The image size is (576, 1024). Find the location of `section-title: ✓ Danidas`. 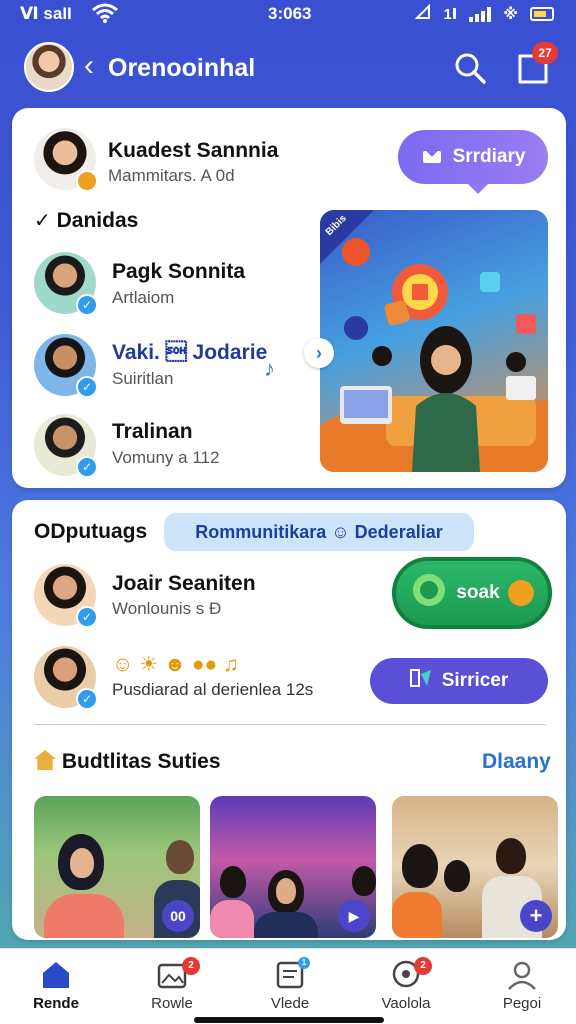

section-title: ✓ Danidas is located at coordinates (86, 220).